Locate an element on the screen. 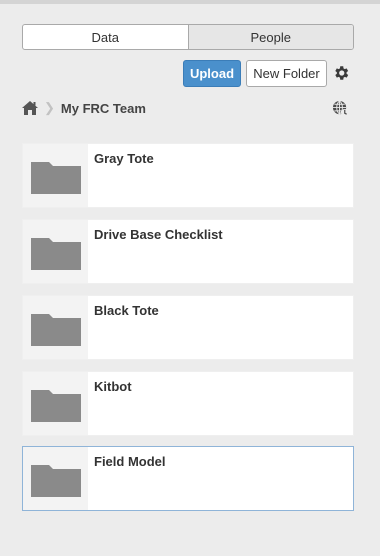 The height and width of the screenshot is (556, 380). folder-card: Kitbot is located at coordinates (188, 403).